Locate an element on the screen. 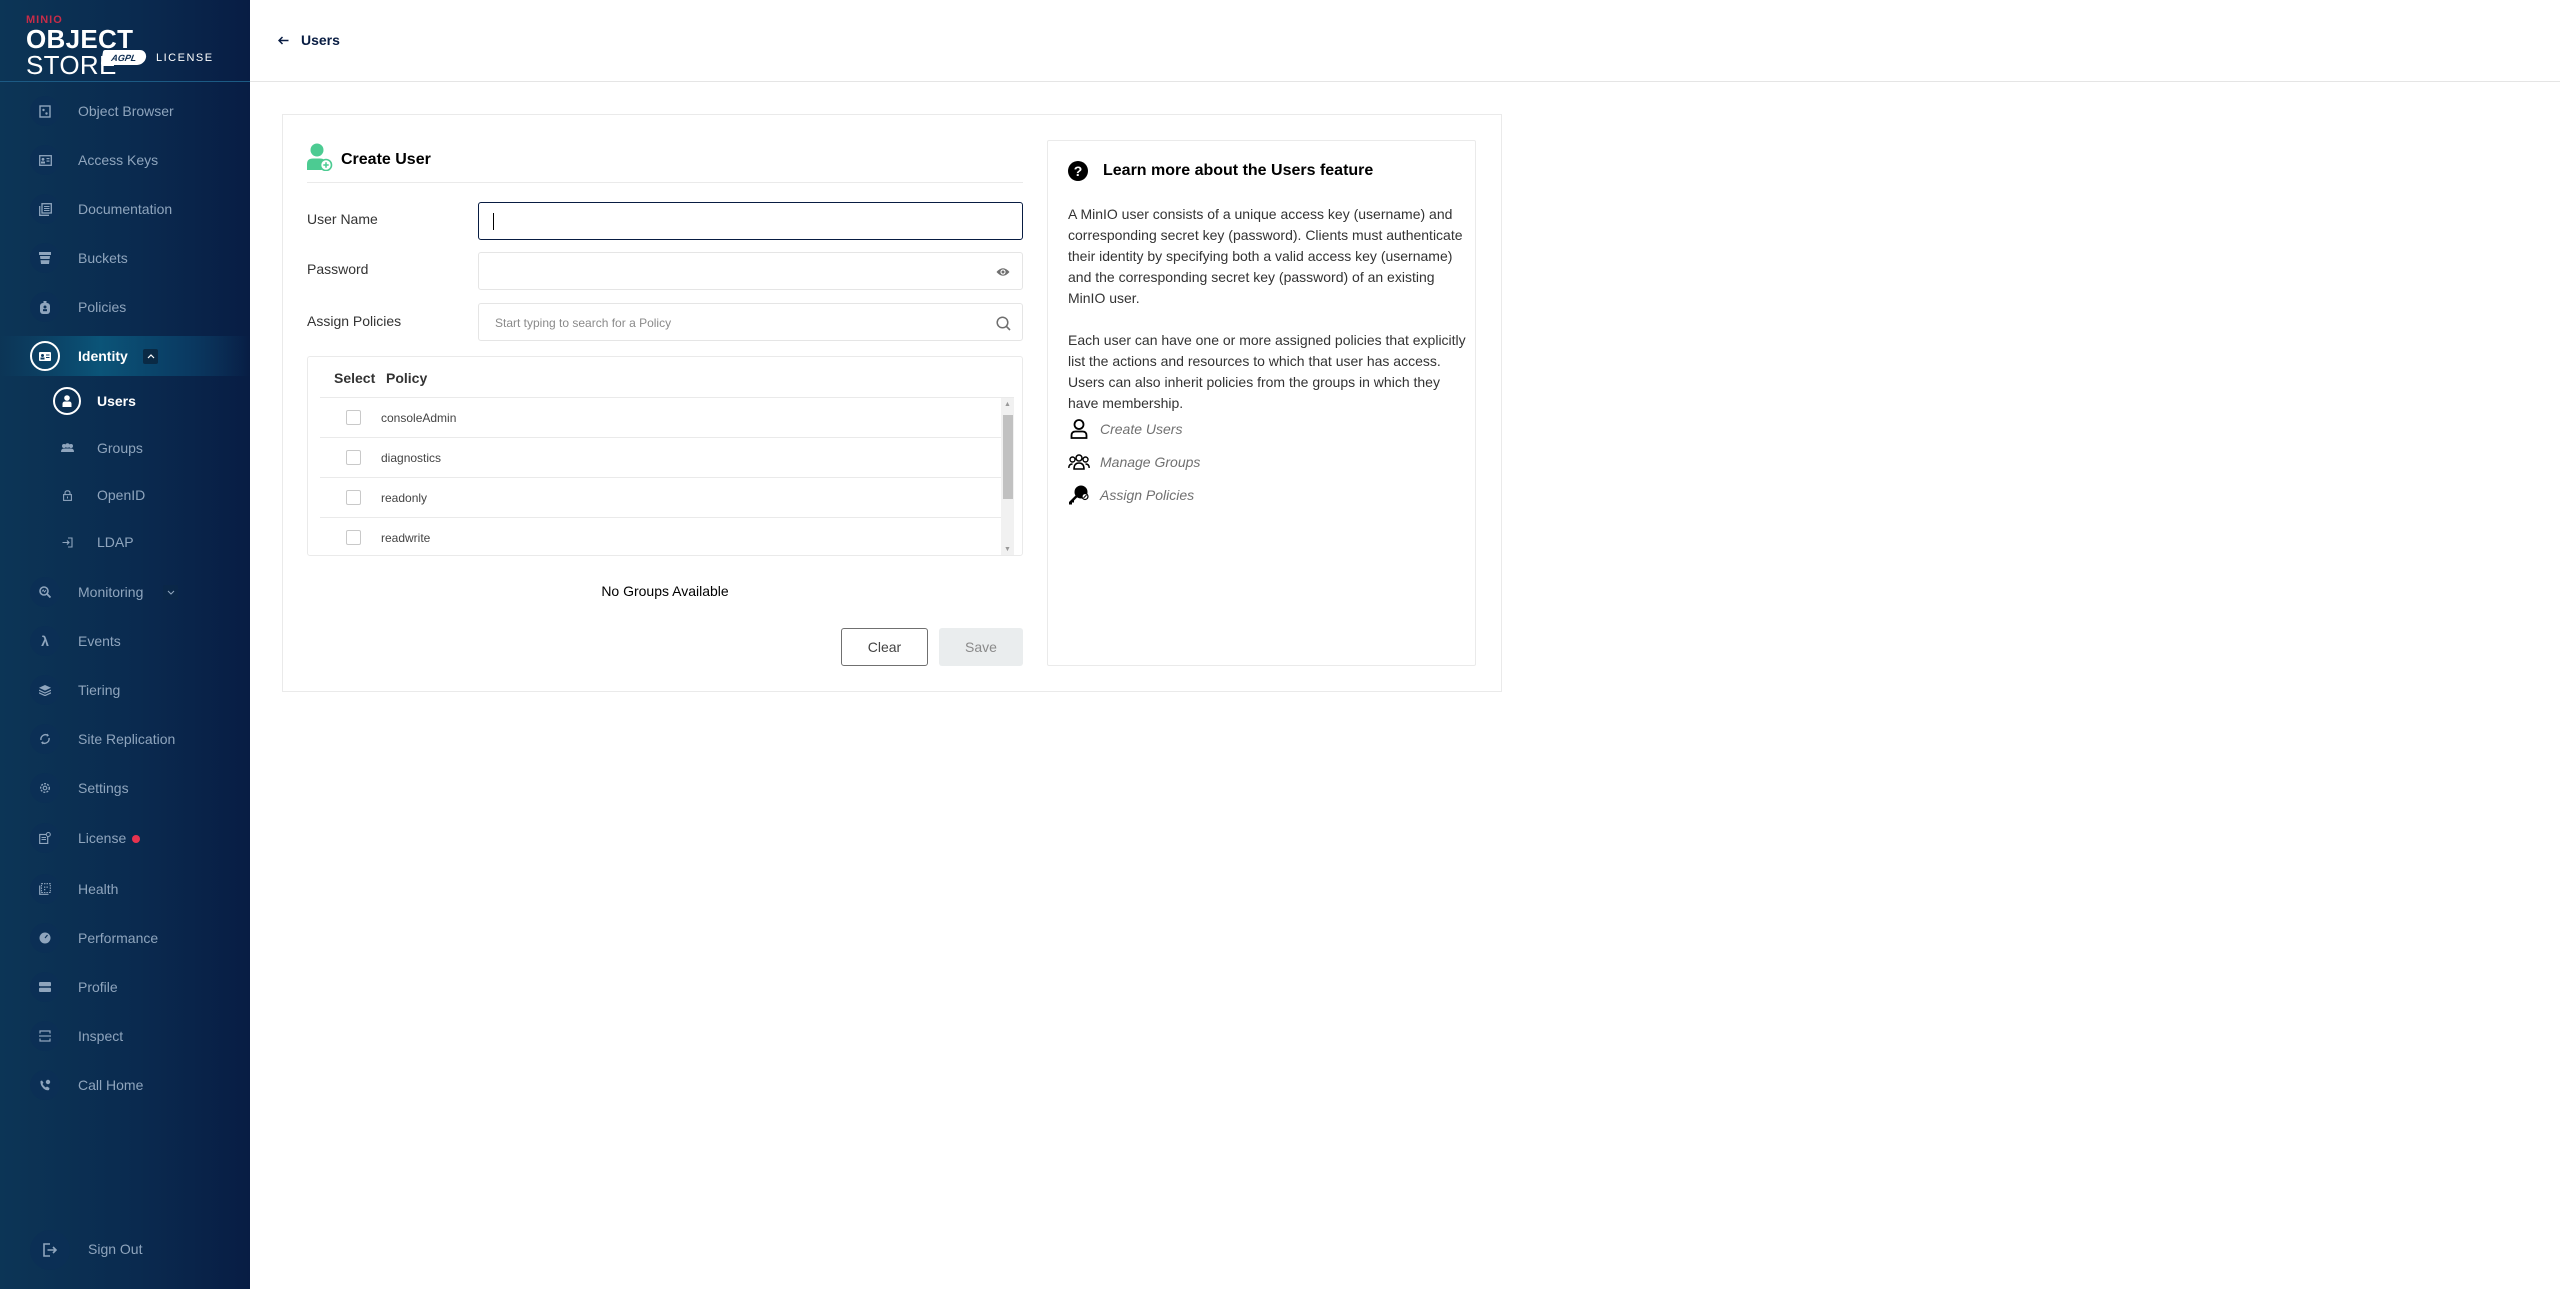 The width and height of the screenshot is (2560, 1289). sidebar-item-license: License is located at coordinates (125, 838).